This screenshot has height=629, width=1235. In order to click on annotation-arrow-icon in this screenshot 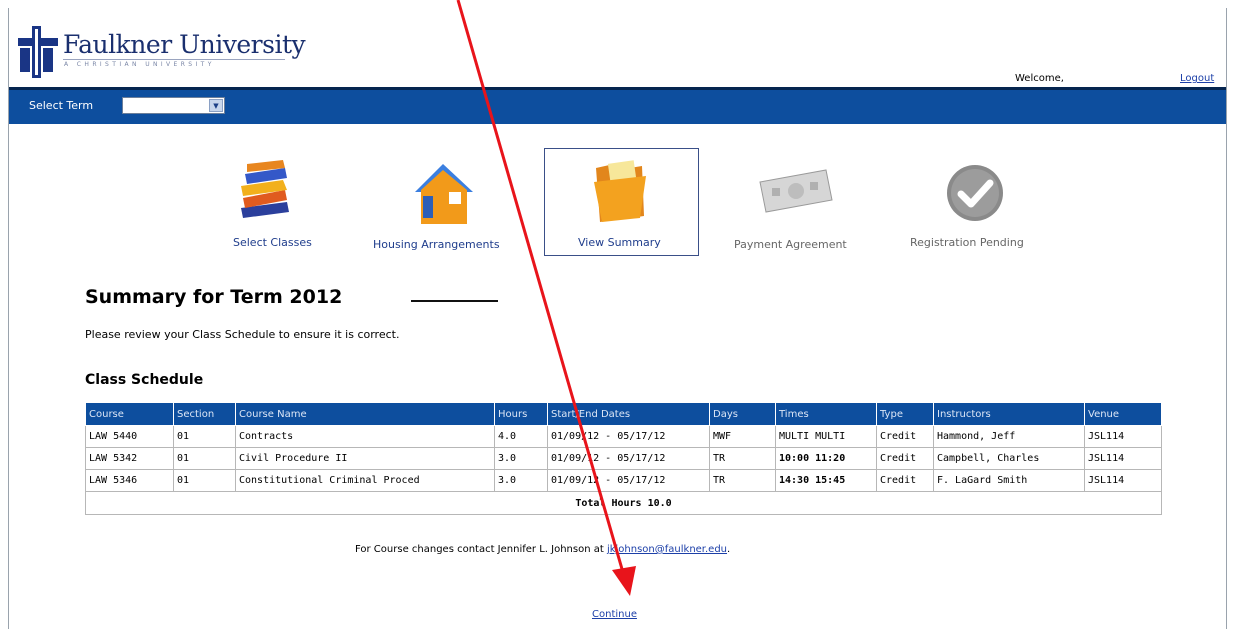, I will do `click(546, 298)`.